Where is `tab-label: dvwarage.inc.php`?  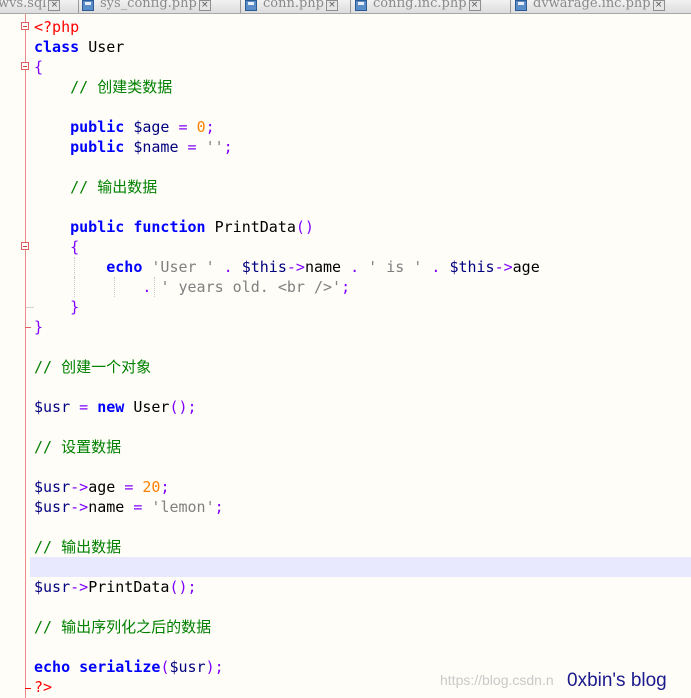
tab-label: dvwarage.inc.php is located at coordinates (592, 5).